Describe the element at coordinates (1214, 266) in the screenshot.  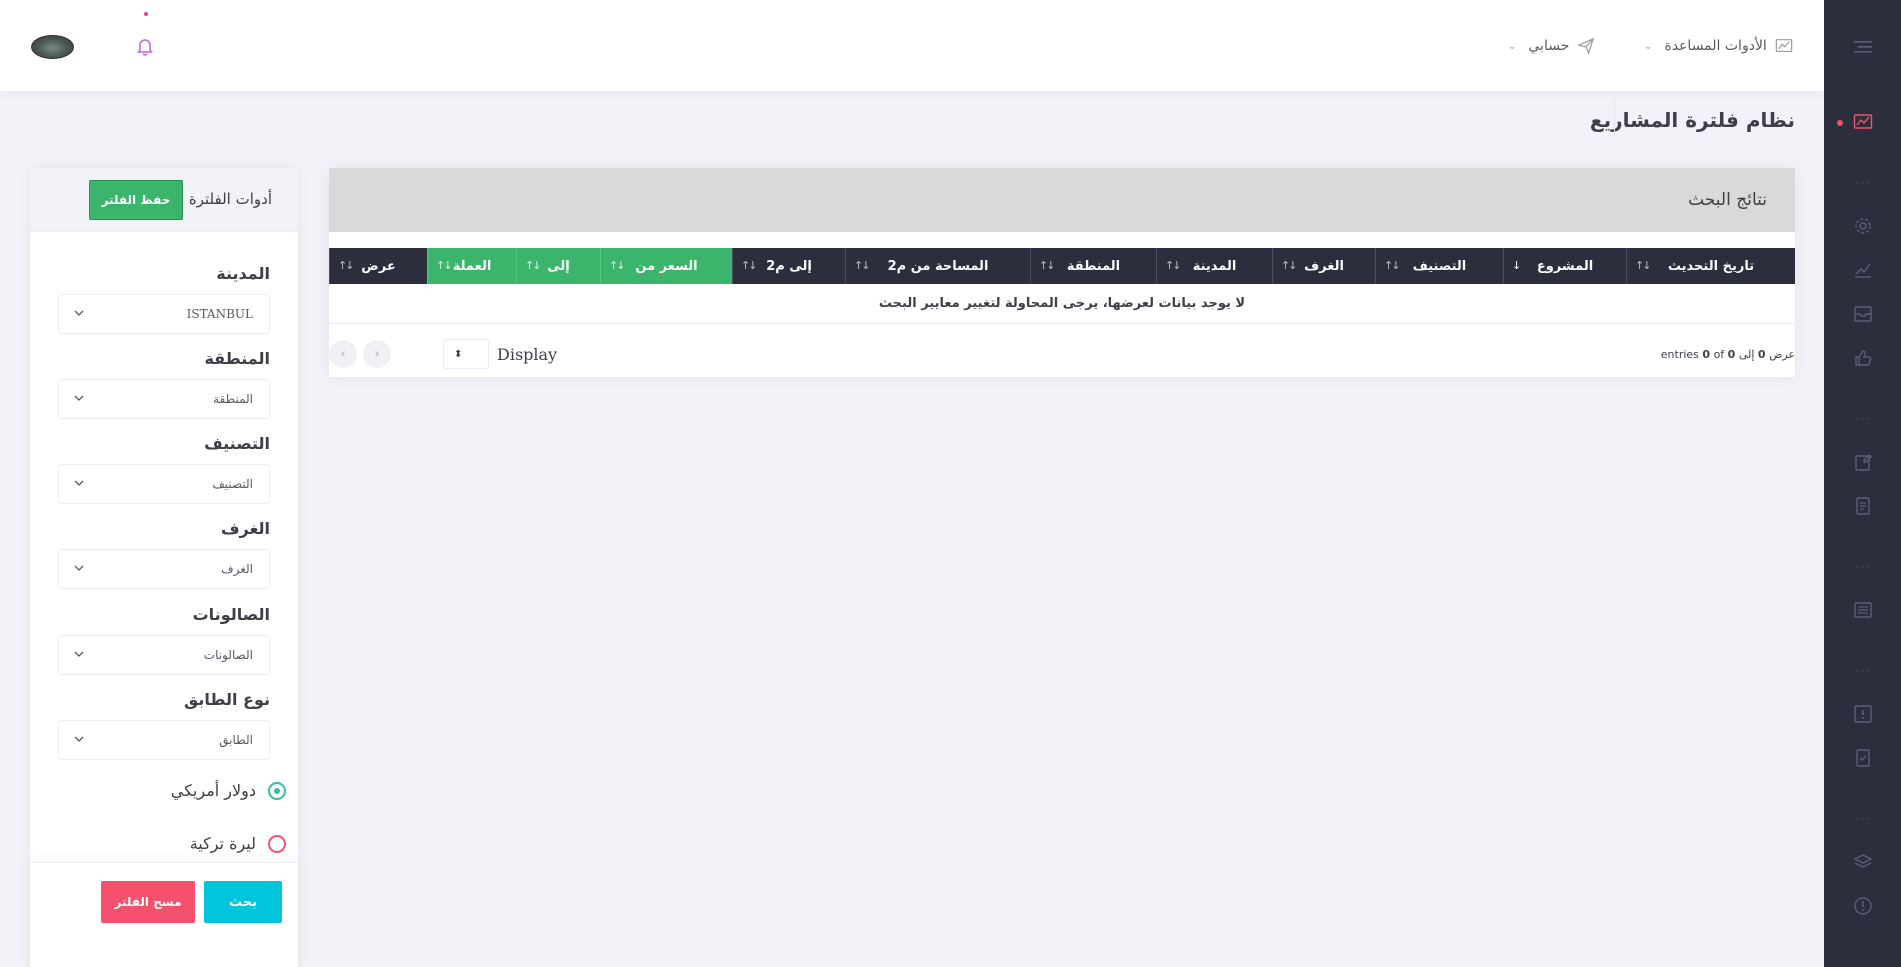
I see `column-city: المدينة ↓↑` at that location.